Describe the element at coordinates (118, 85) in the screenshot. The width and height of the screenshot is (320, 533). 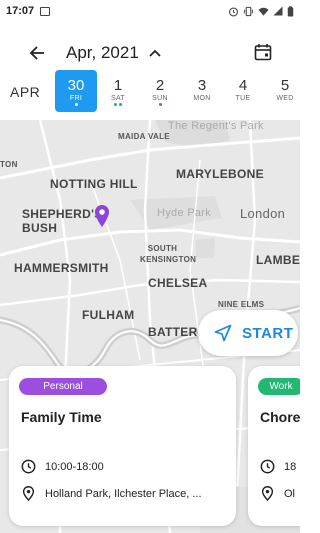
I see `day-number: 1` at that location.